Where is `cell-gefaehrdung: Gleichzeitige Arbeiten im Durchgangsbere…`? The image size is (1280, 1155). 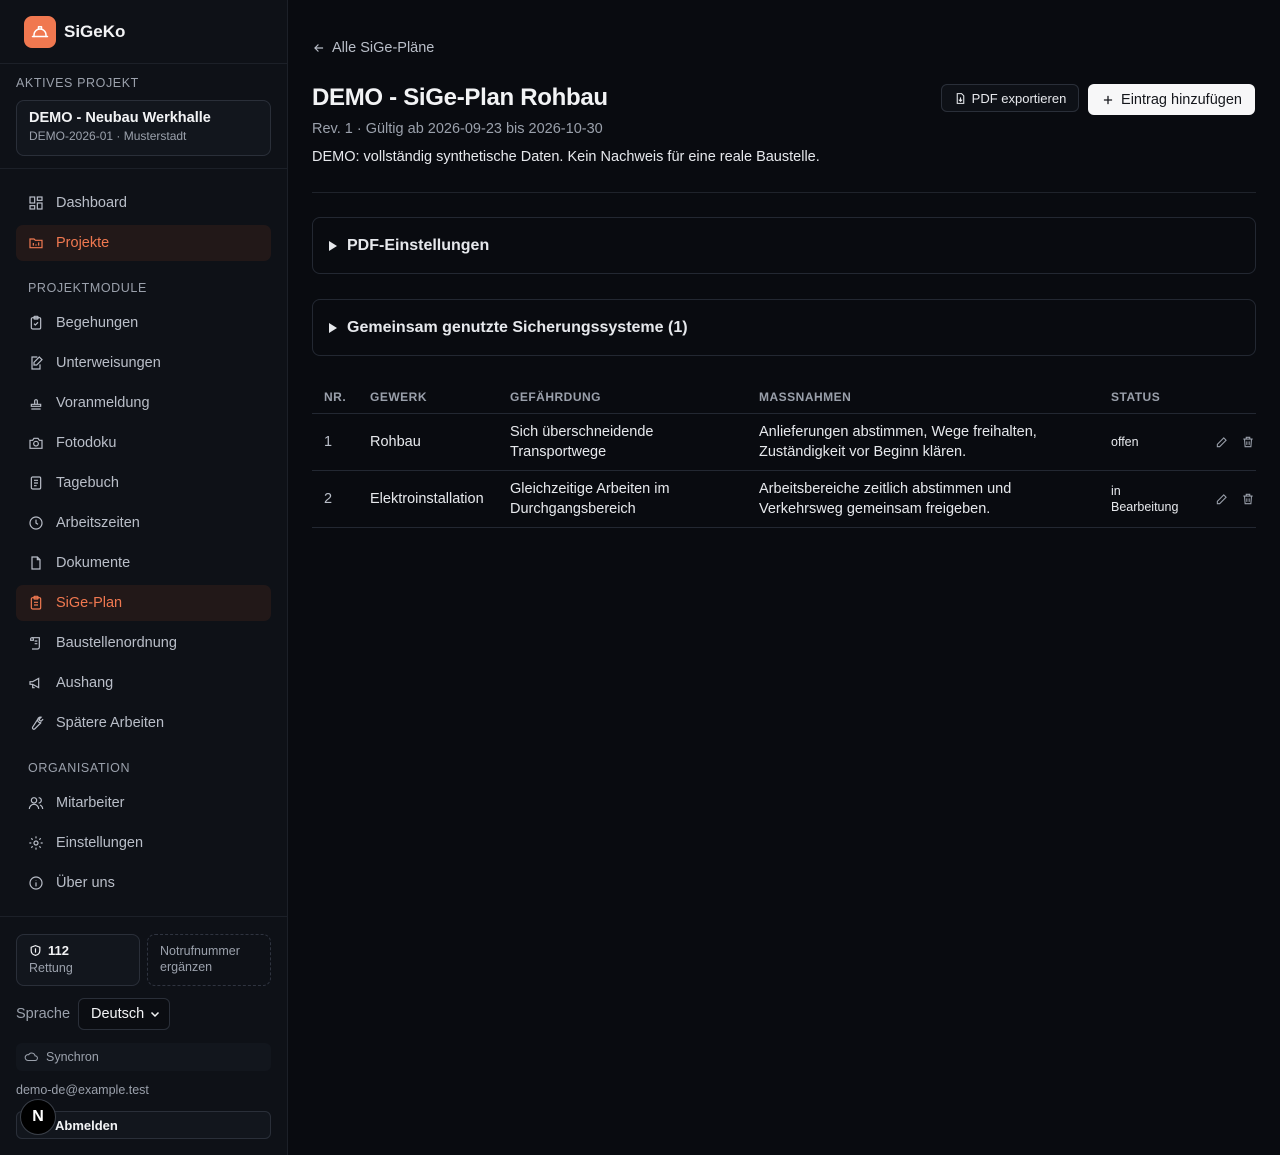 cell-gefaehrdung: Gleichzeitige Arbeiten im Durchgangsbere… is located at coordinates (590, 499).